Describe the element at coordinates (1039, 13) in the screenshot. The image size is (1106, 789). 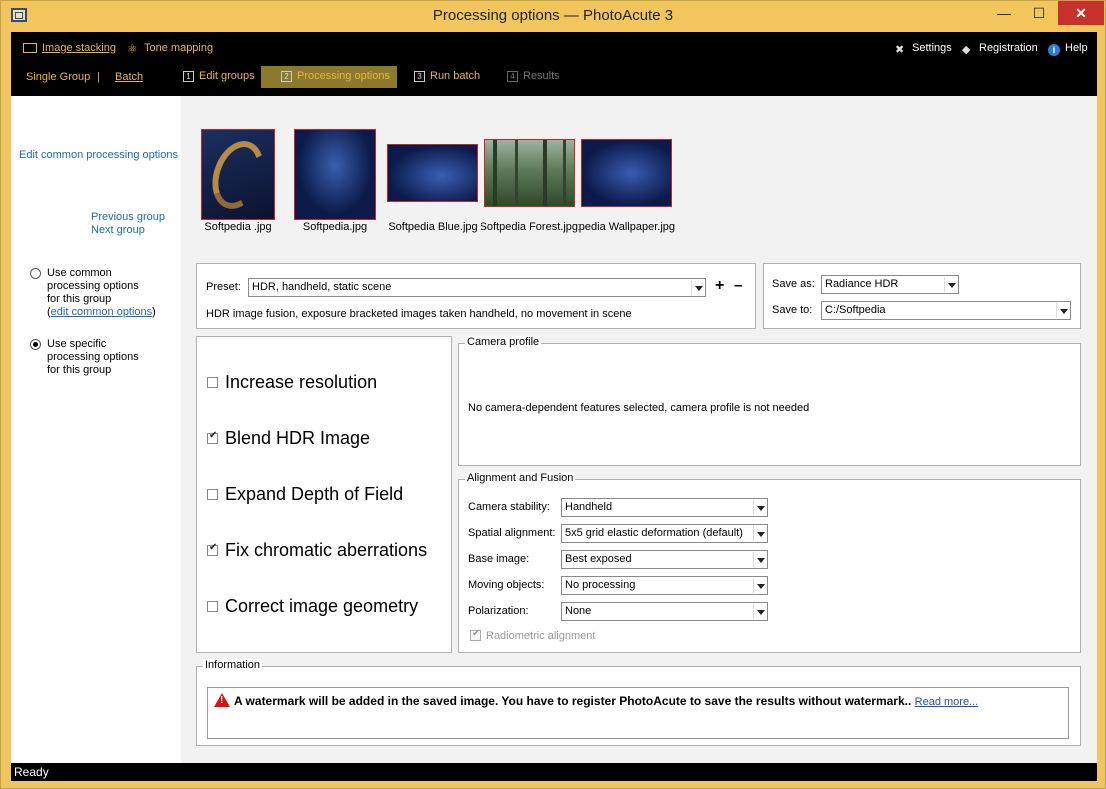
I see `maximize-button: ☐` at that location.